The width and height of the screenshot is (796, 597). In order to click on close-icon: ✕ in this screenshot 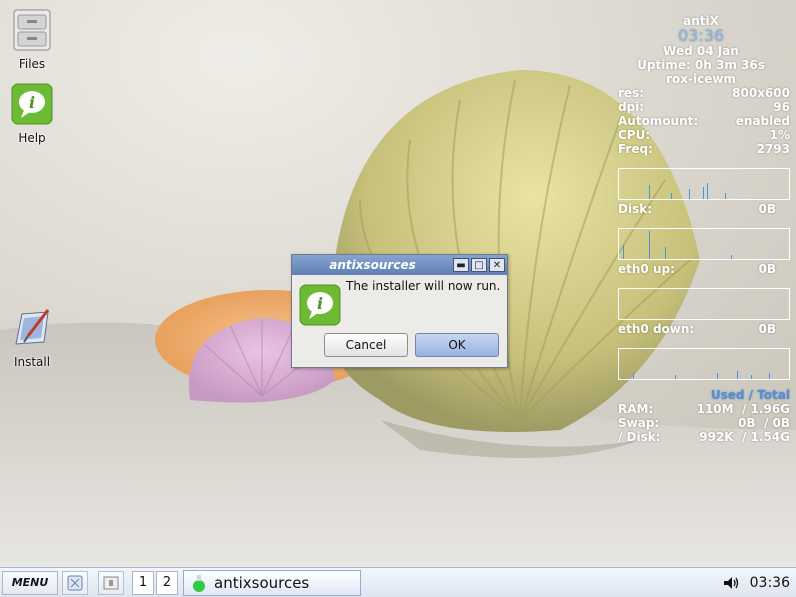, I will do `click(497, 265)`.